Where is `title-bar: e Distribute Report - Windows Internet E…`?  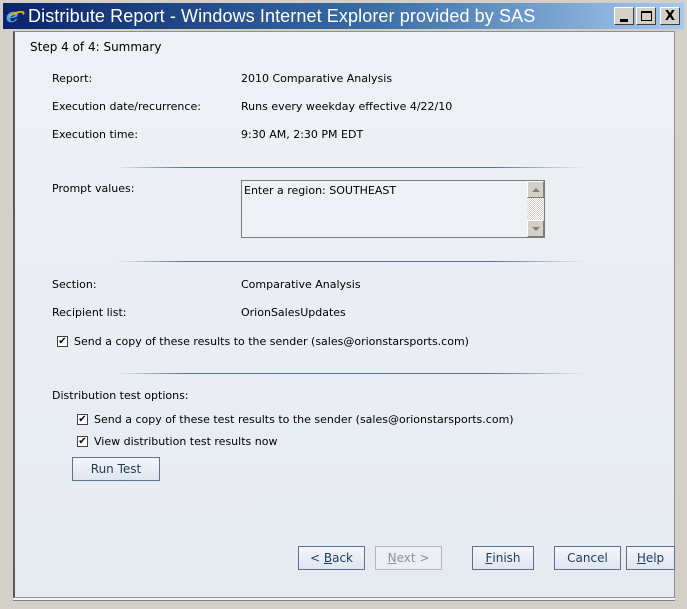 title-bar: e Distribute Report - Windows Internet E… is located at coordinates (343, 16).